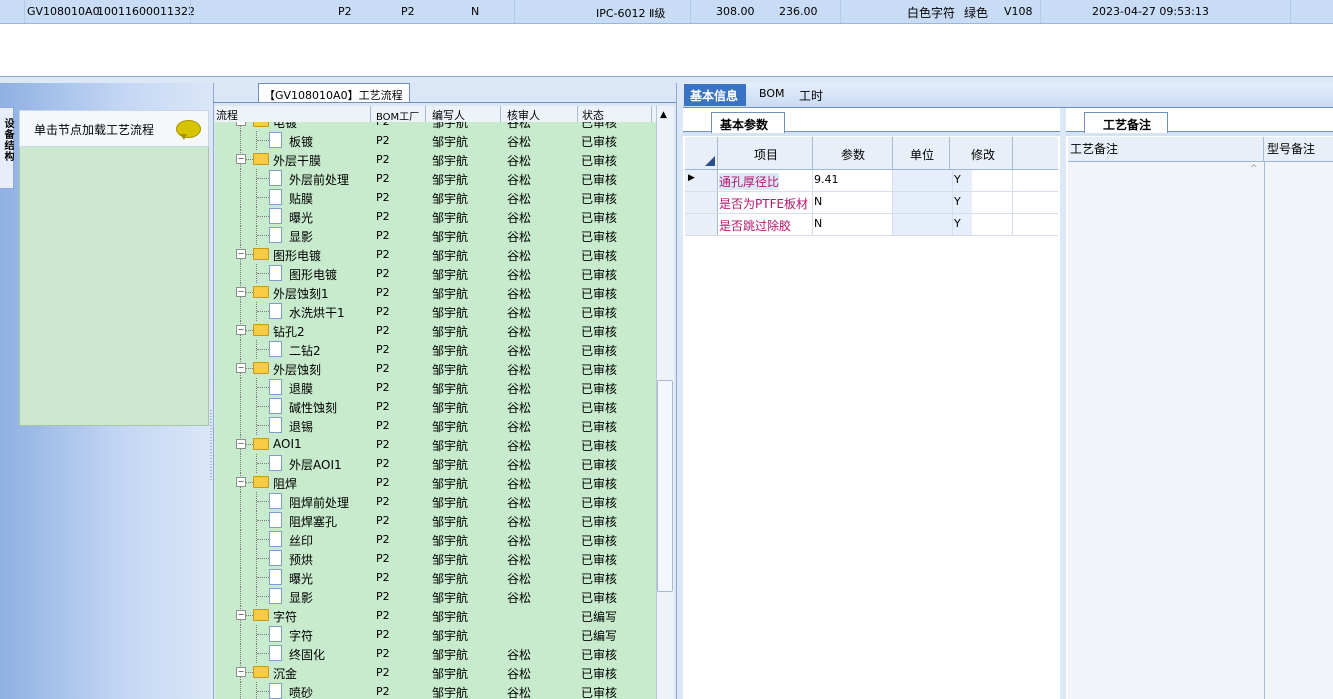 This screenshot has height=699, width=1333. Describe the element at coordinates (435, 690) in the screenshot. I see `table-row: 喷砂 P2 邹宇航 谷松 已审核` at that location.